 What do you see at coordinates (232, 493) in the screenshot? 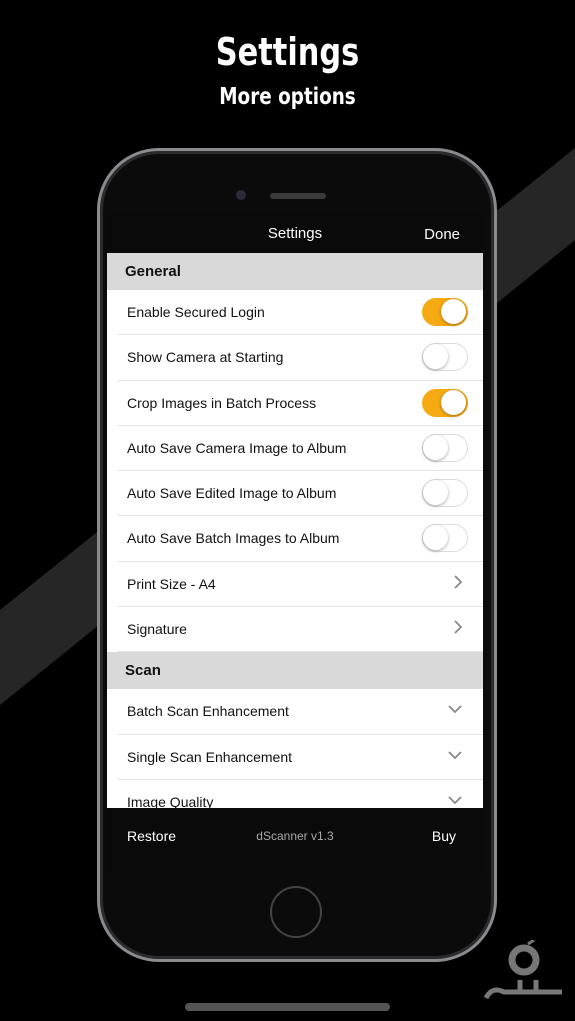
I see `row-label: Auto Save Edited Image to Album` at bounding box center [232, 493].